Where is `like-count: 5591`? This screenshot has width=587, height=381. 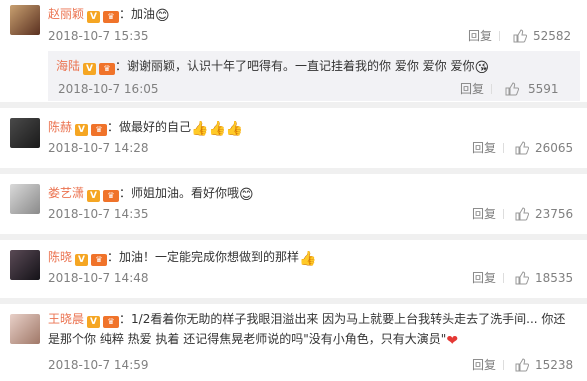
like-count: 5591 is located at coordinates (543, 89).